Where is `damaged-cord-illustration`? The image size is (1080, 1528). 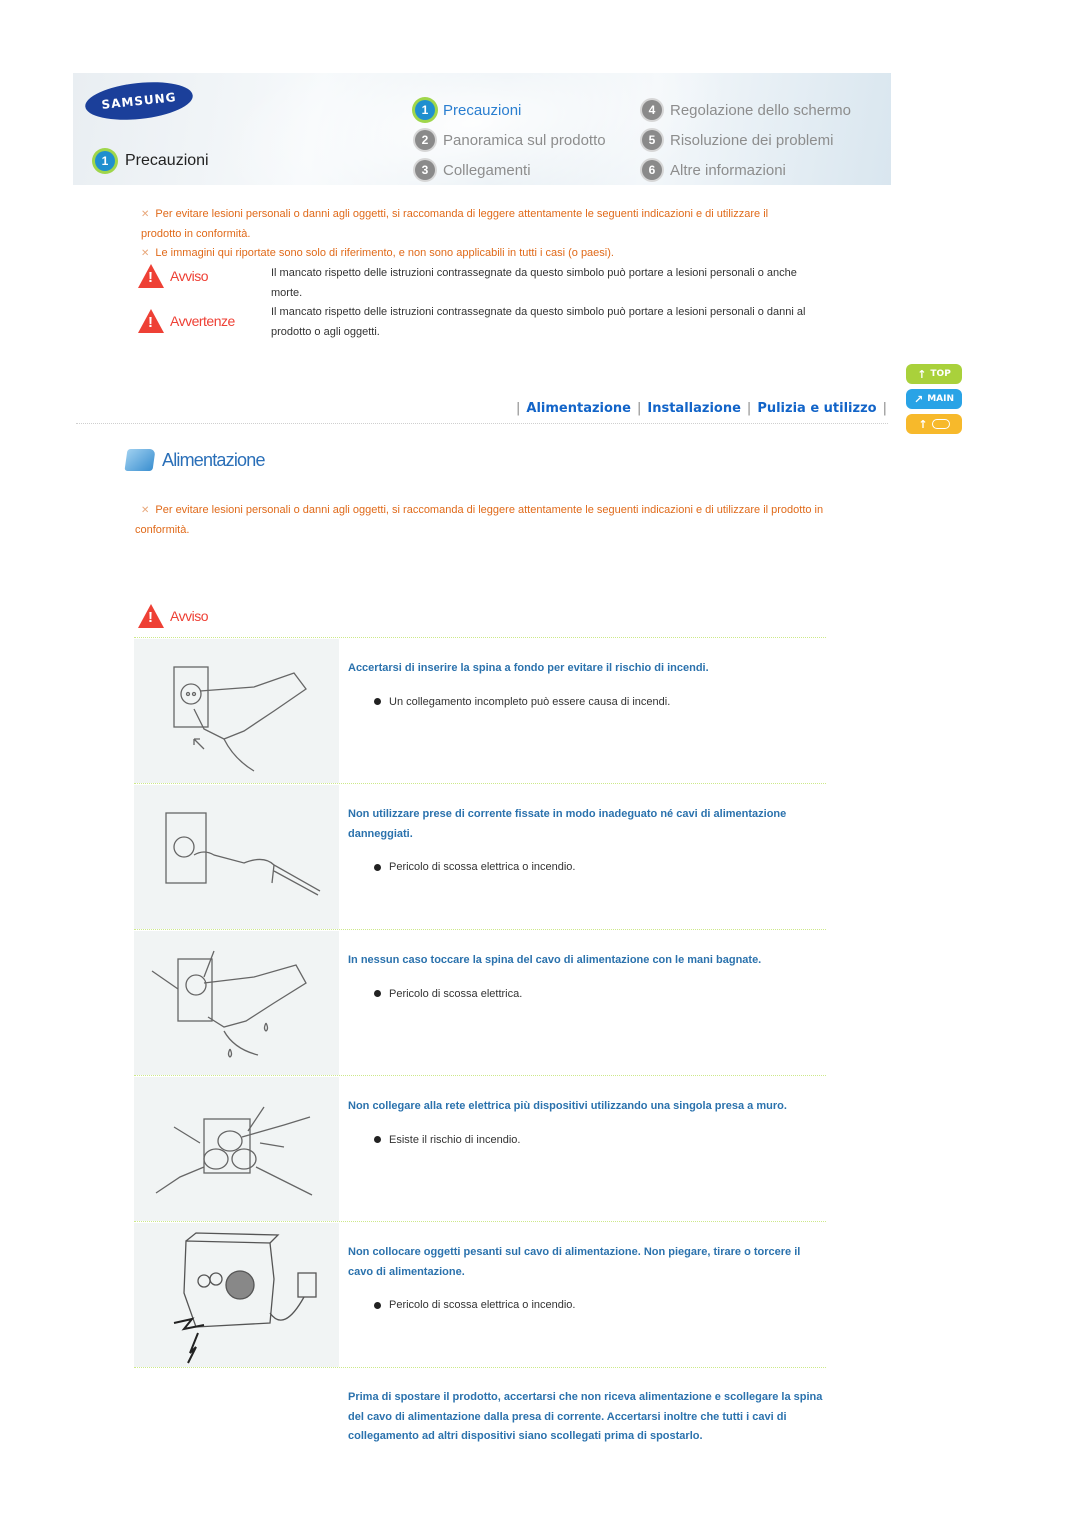
damaged-cord-illustration is located at coordinates (236, 857).